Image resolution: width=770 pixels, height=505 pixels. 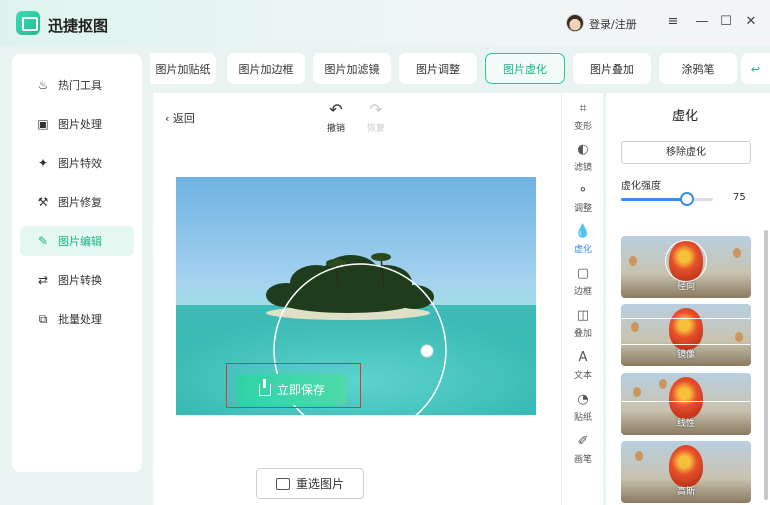 What do you see at coordinates (43, 202) in the screenshot?
I see `wrench-icon: ⚒` at bounding box center [43, 202].